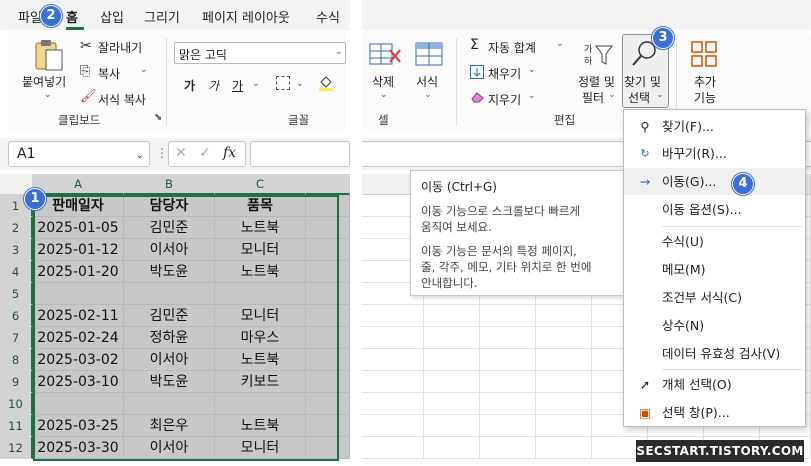 The width and height of the screenshot is (811, 466). What do you see at coordinates (260, 382) in the screenshot?
I see `table-cell: 키보드` at bounding box center [260, 382].